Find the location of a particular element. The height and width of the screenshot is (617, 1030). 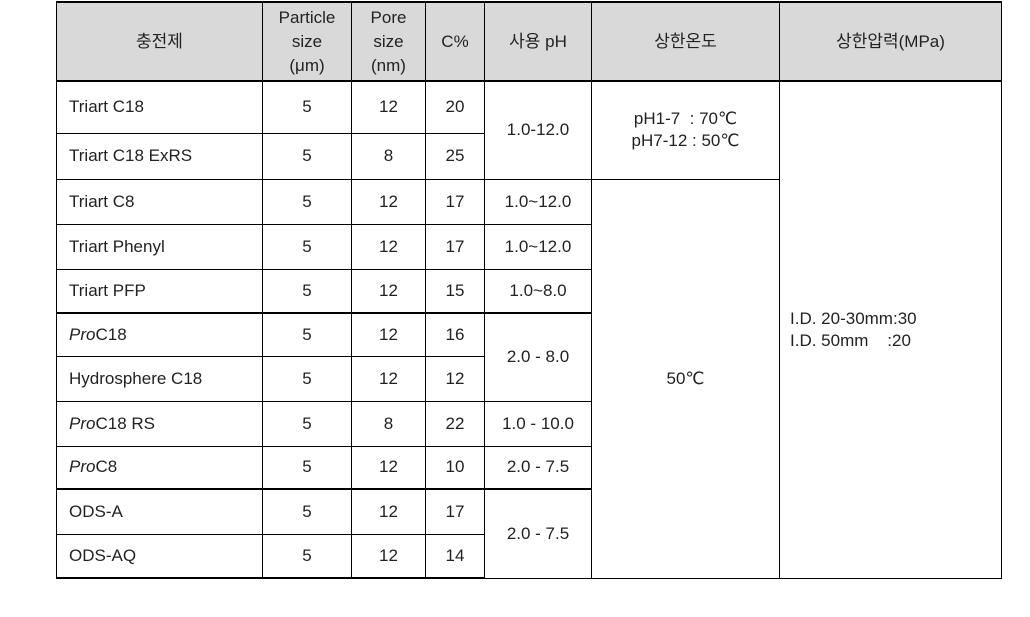

packing-name: ODS-AQ is located at coordinates (159, 556).